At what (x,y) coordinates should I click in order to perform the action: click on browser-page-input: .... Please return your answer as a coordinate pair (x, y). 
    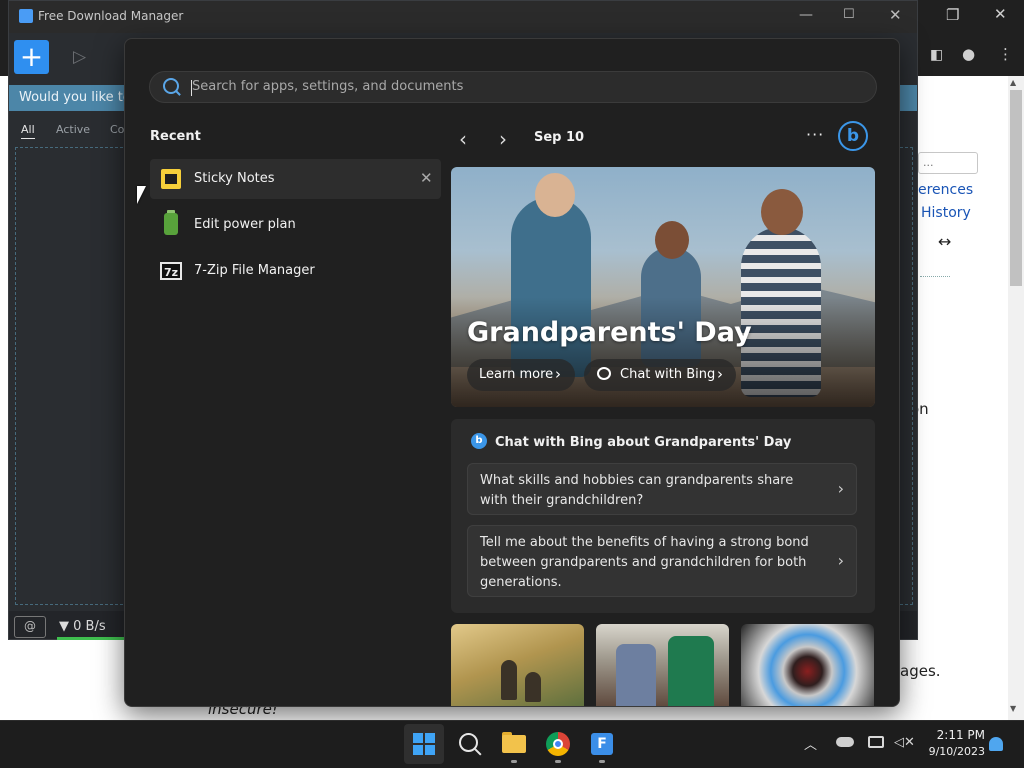
    Looking at the image, I should click on (948, 163).